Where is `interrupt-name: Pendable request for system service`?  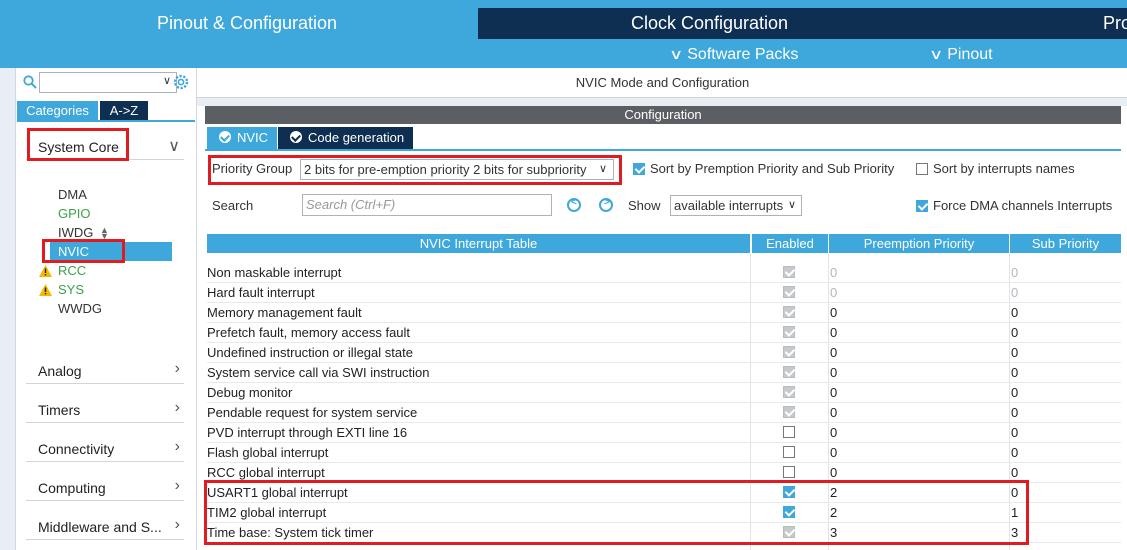
interrupt-name: Pendable request for system service is located at coordinates (312, 412).